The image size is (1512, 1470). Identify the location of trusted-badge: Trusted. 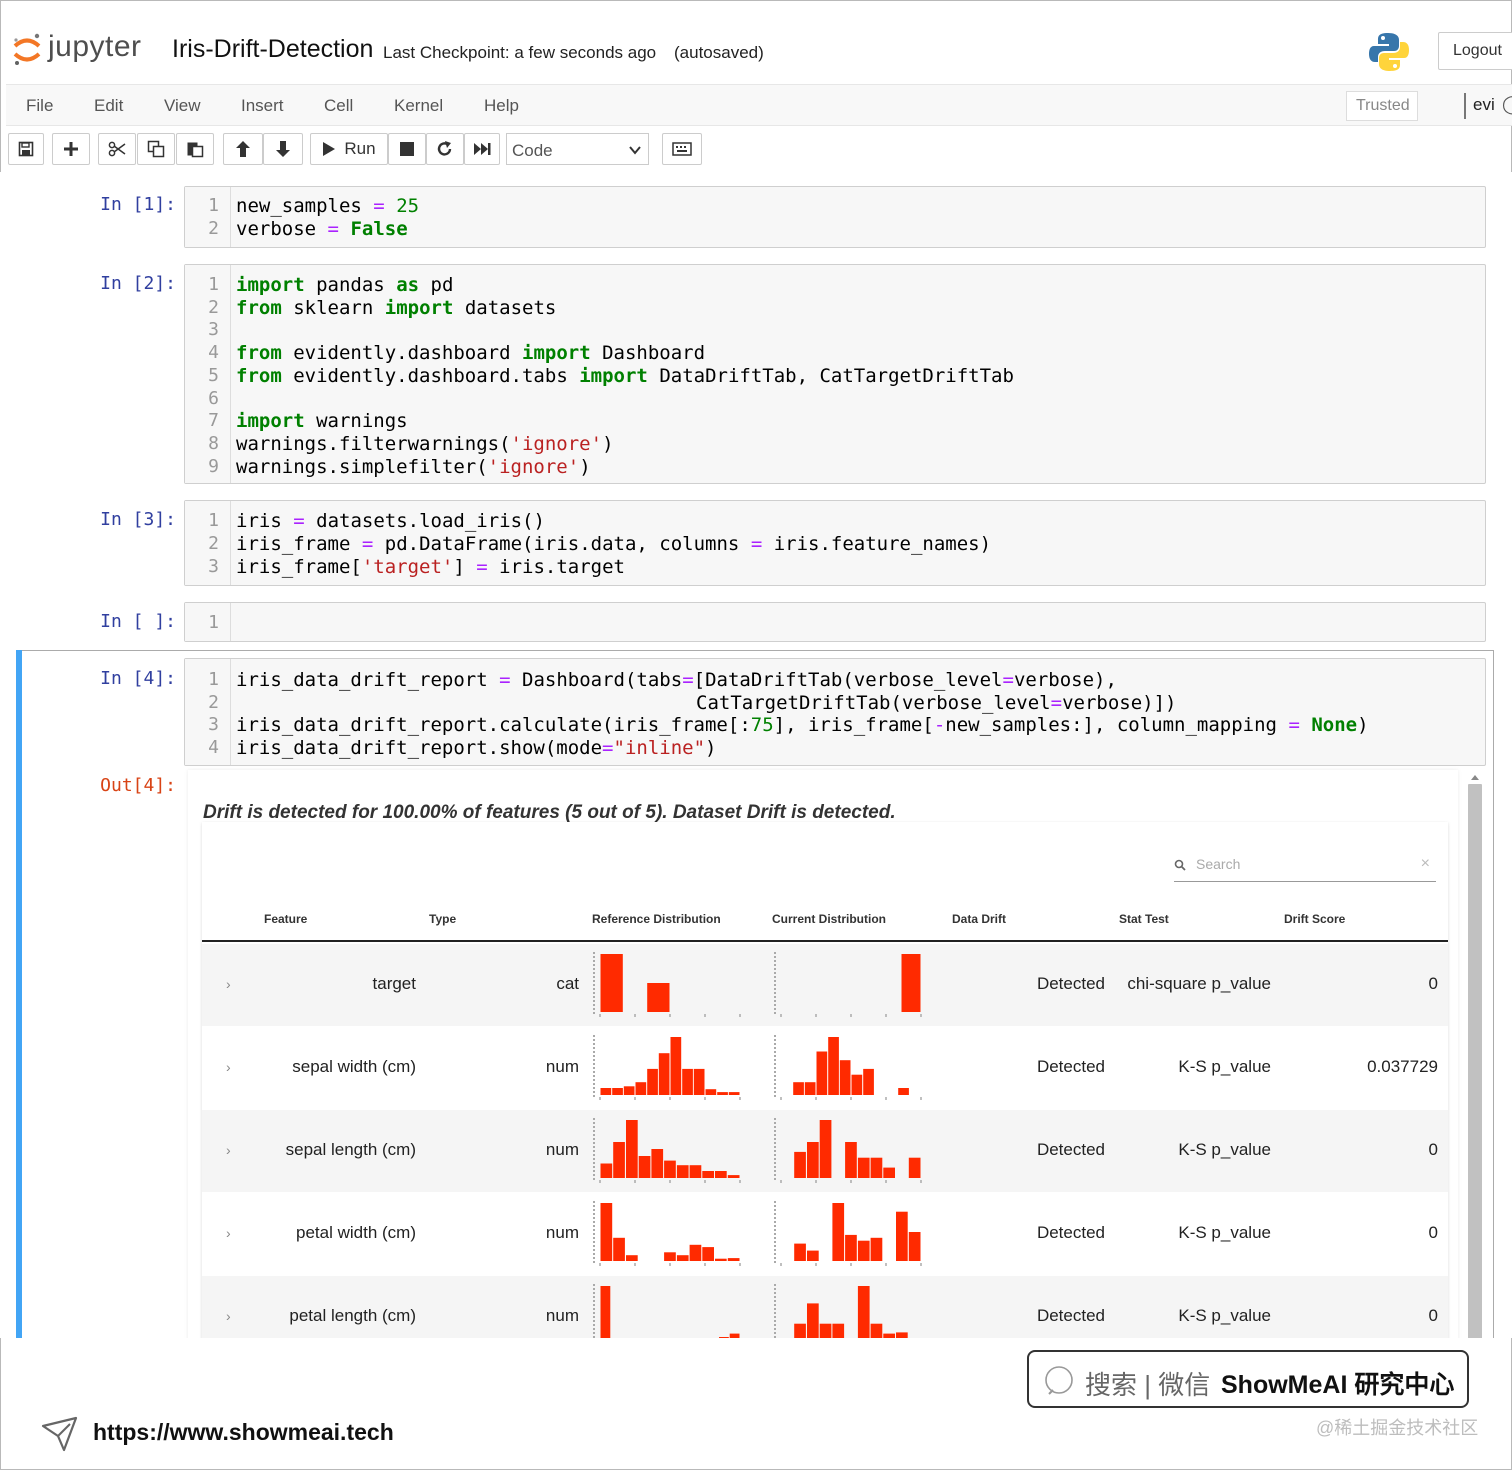
(1382, 106).